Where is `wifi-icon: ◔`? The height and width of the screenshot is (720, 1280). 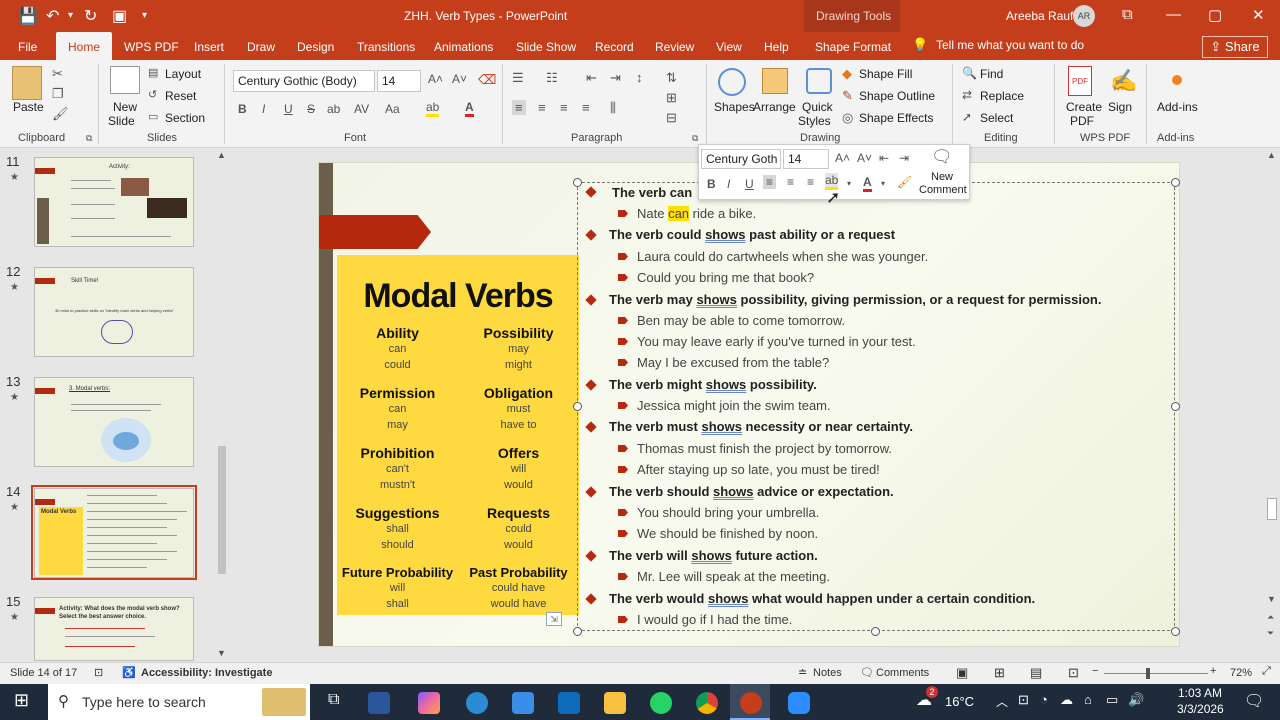 wifi-icon: ◔ is located at coordinates (1044, 699).